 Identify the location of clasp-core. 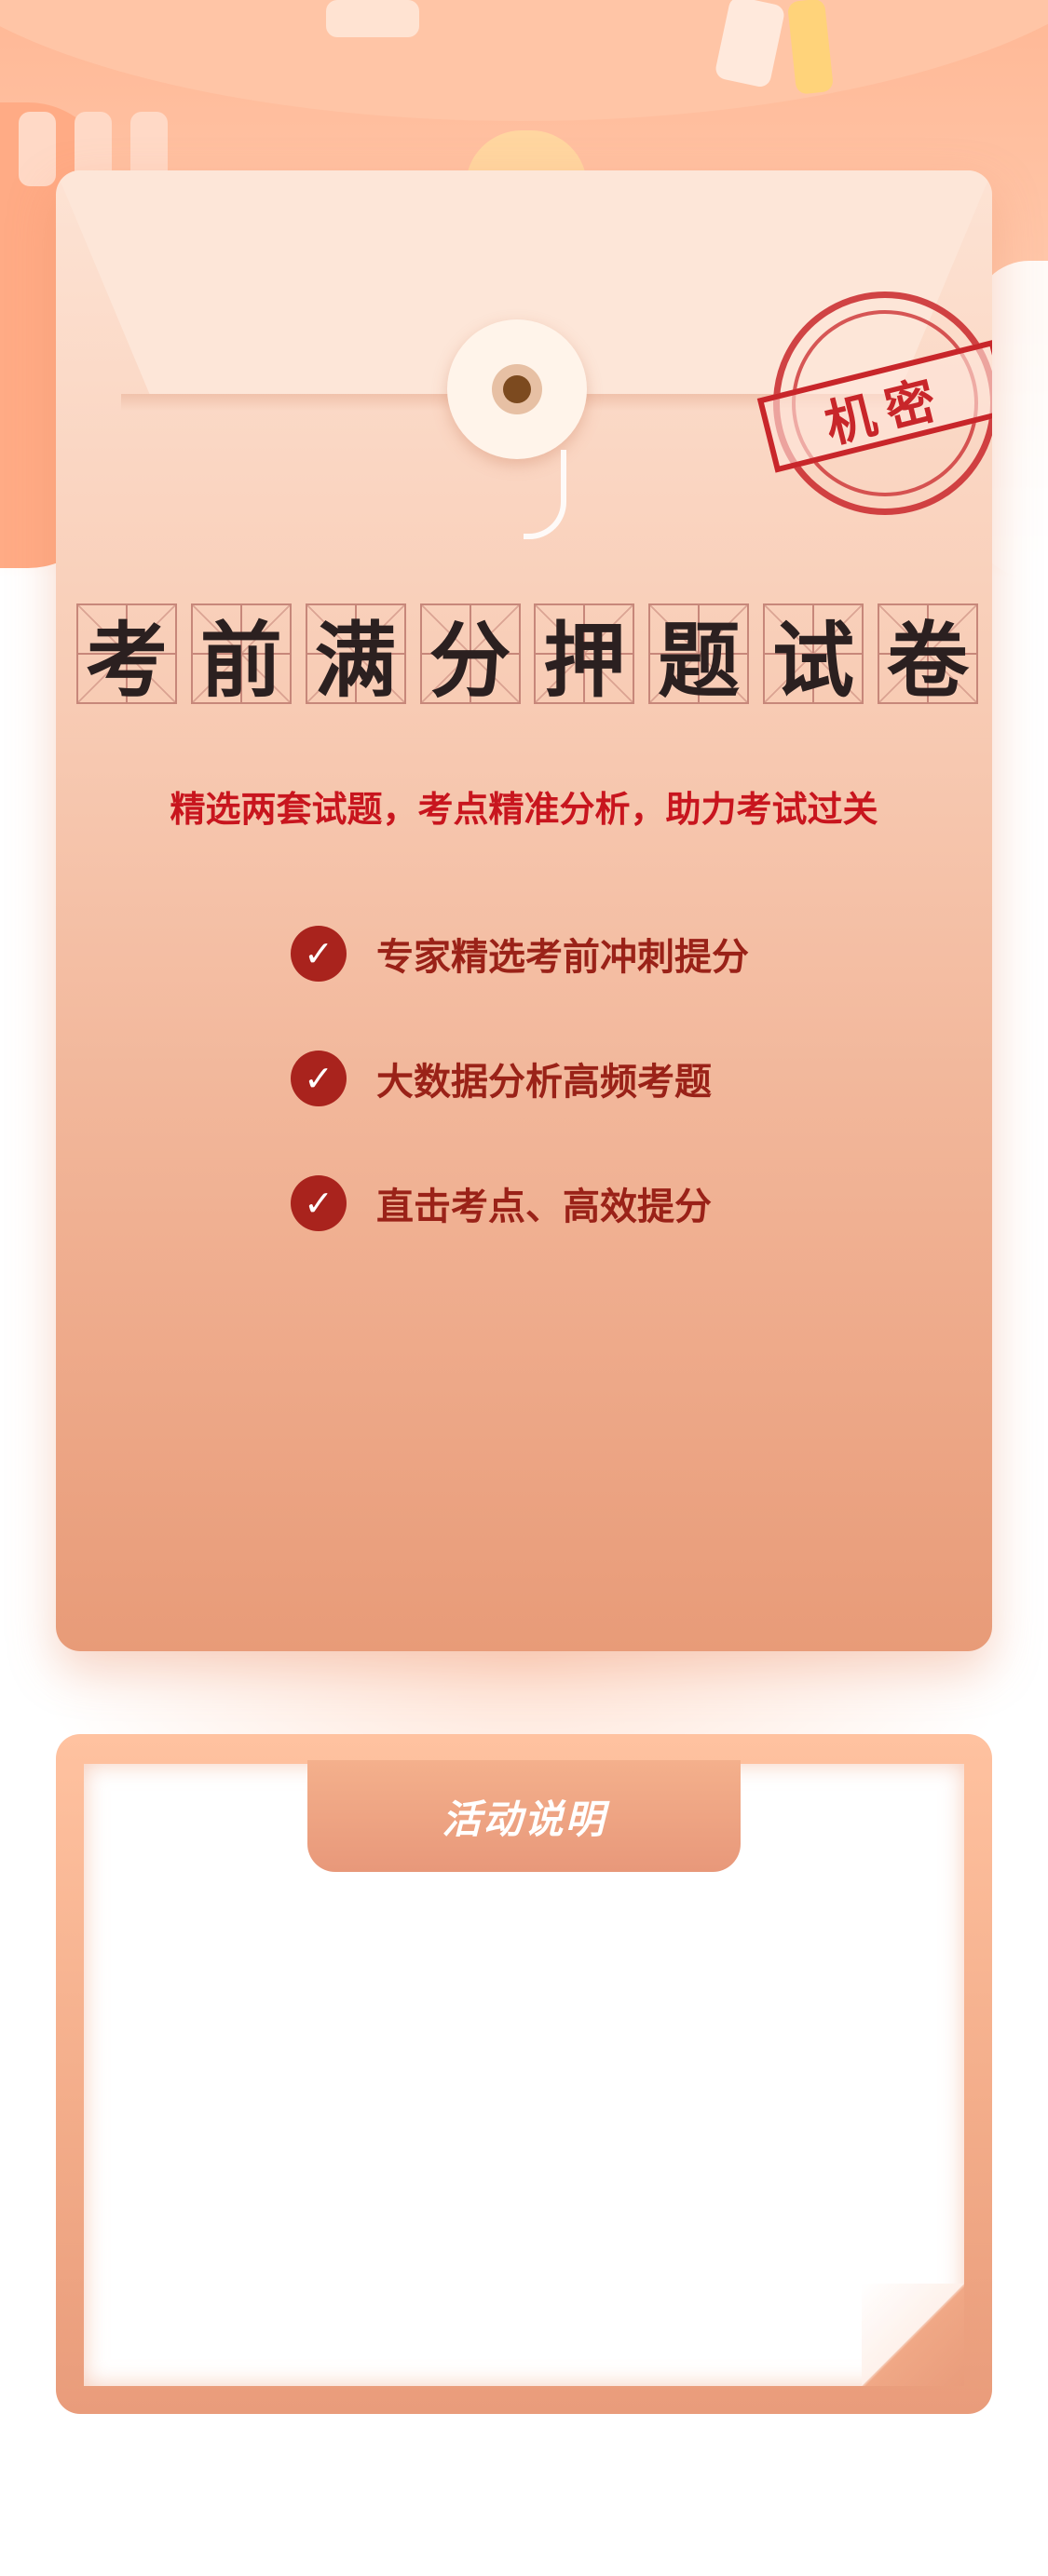
(517, 389).